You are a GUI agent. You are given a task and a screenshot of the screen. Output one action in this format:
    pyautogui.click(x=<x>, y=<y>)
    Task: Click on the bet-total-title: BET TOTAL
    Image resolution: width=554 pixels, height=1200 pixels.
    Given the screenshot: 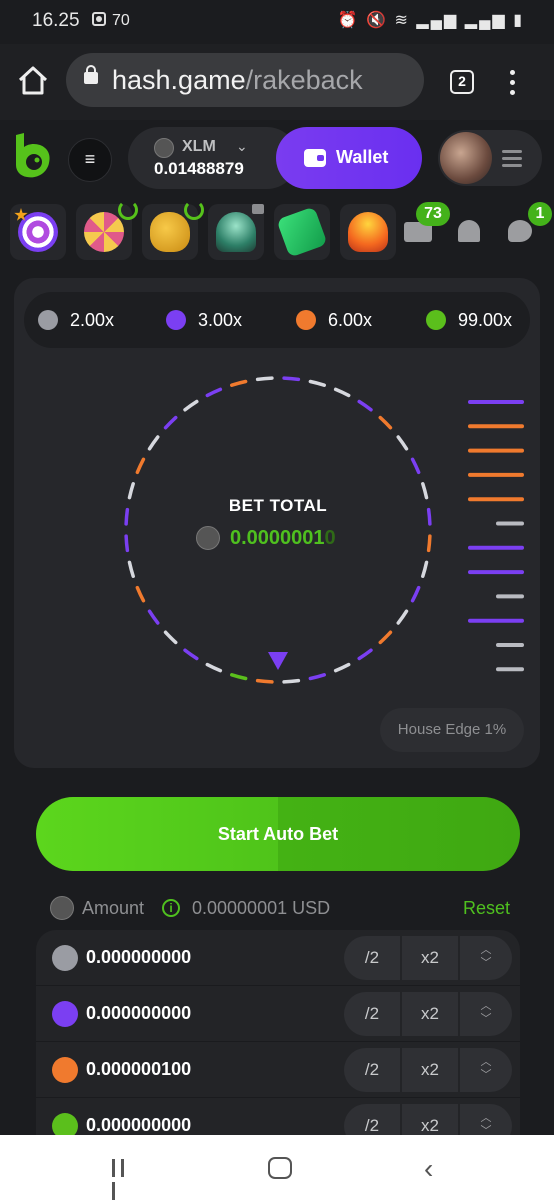 What is the action you would take?
    pyautogui.click(x=278, y=505)
    